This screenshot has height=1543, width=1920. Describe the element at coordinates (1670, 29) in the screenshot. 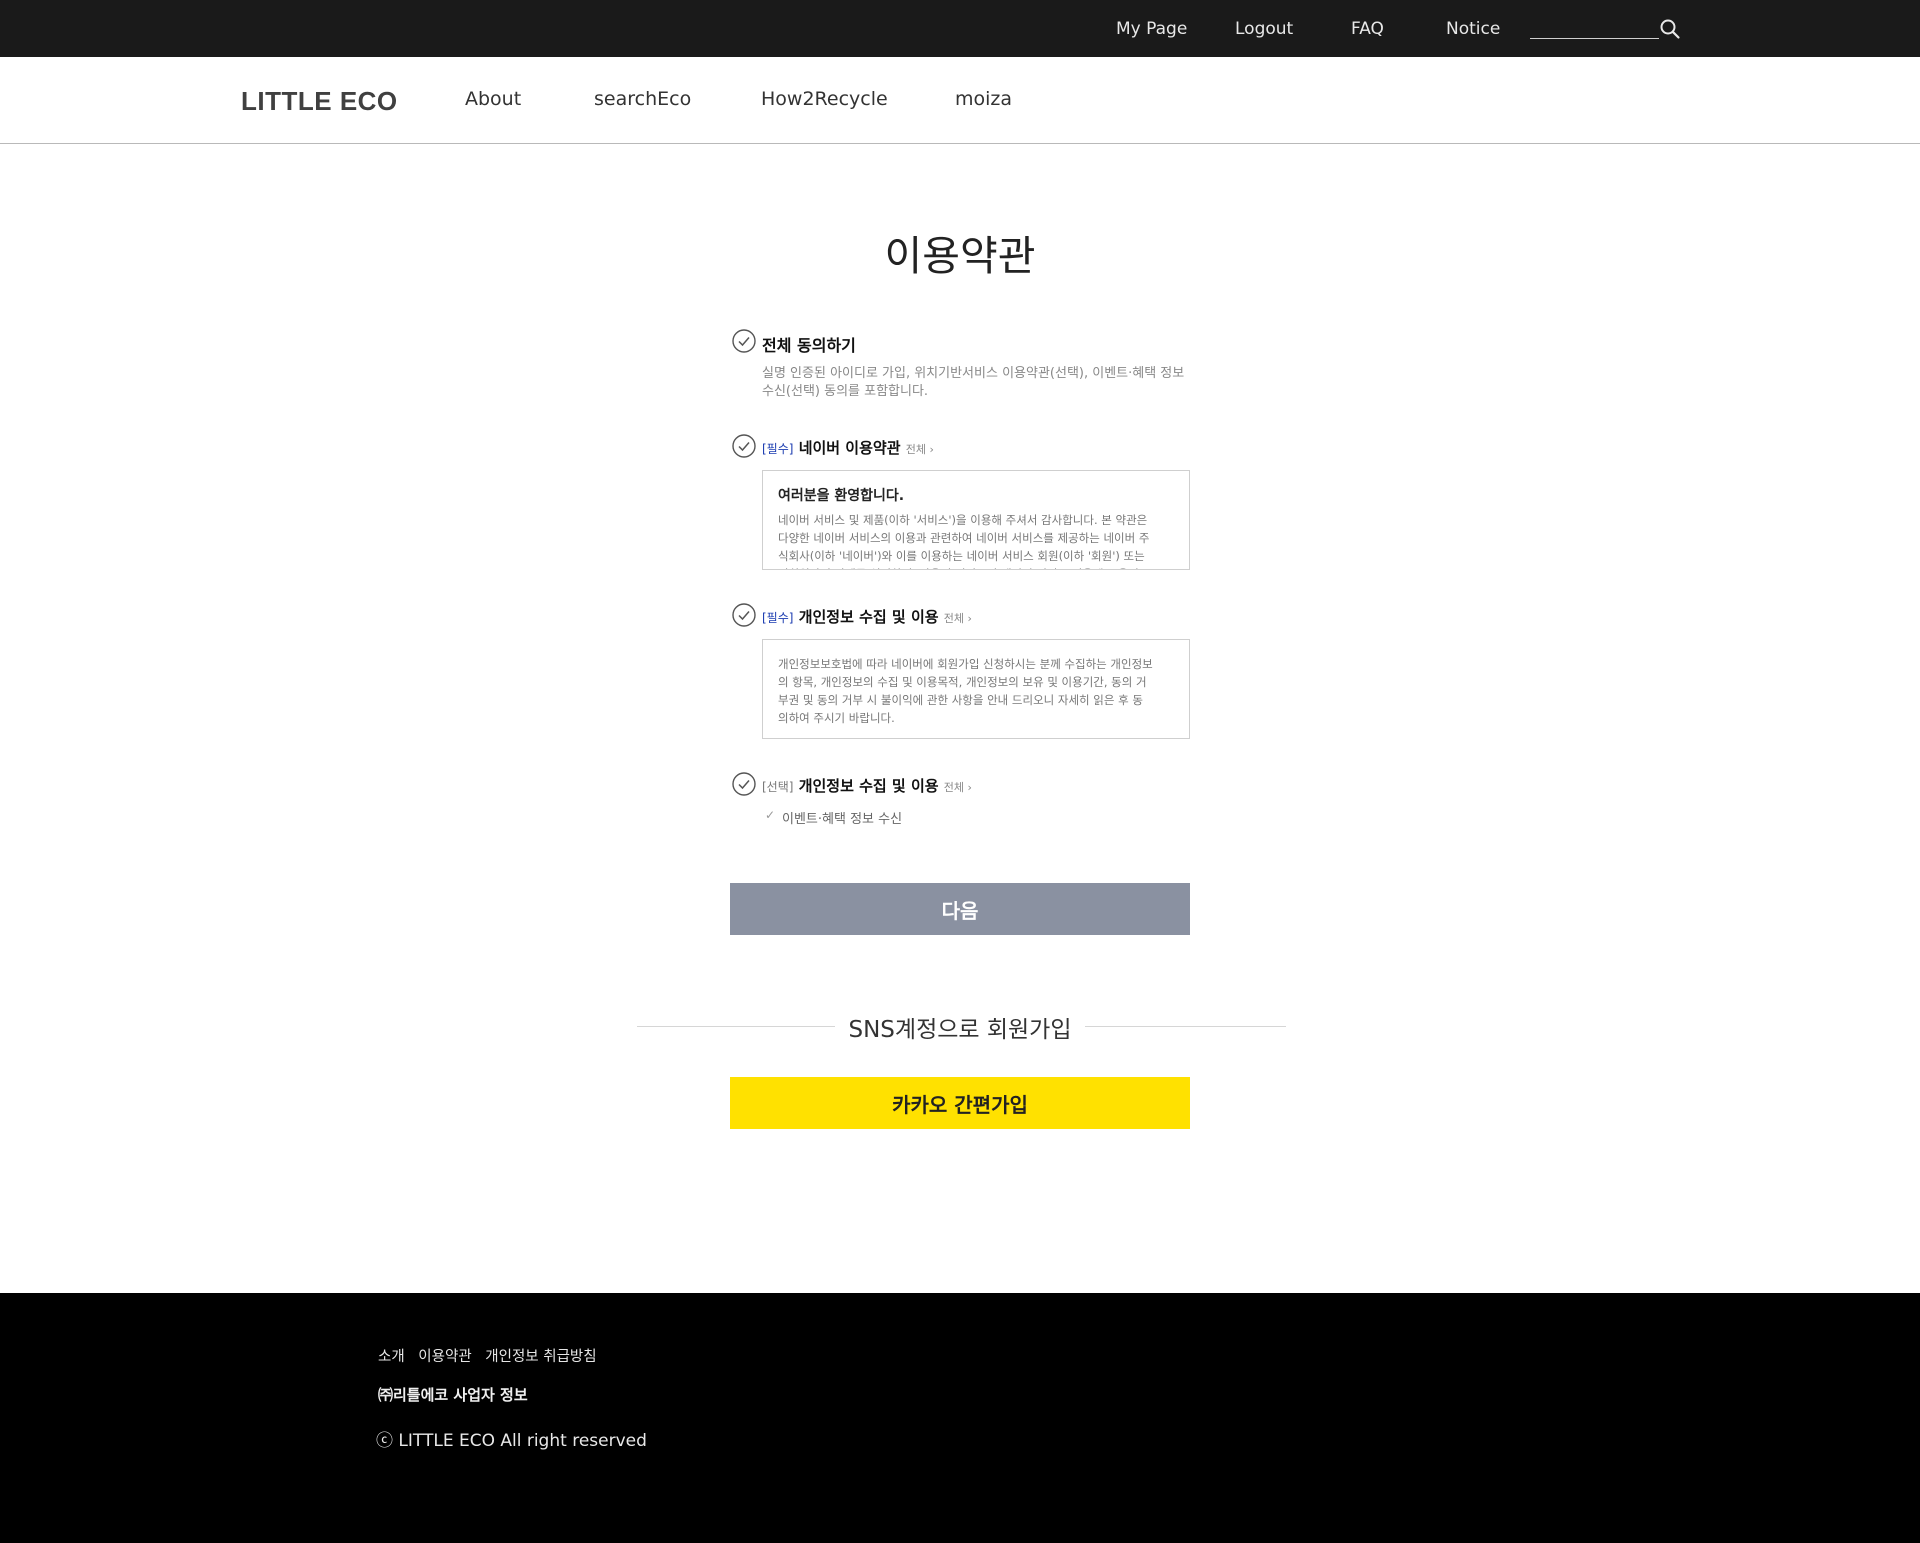

I see `search-icon` at that location.